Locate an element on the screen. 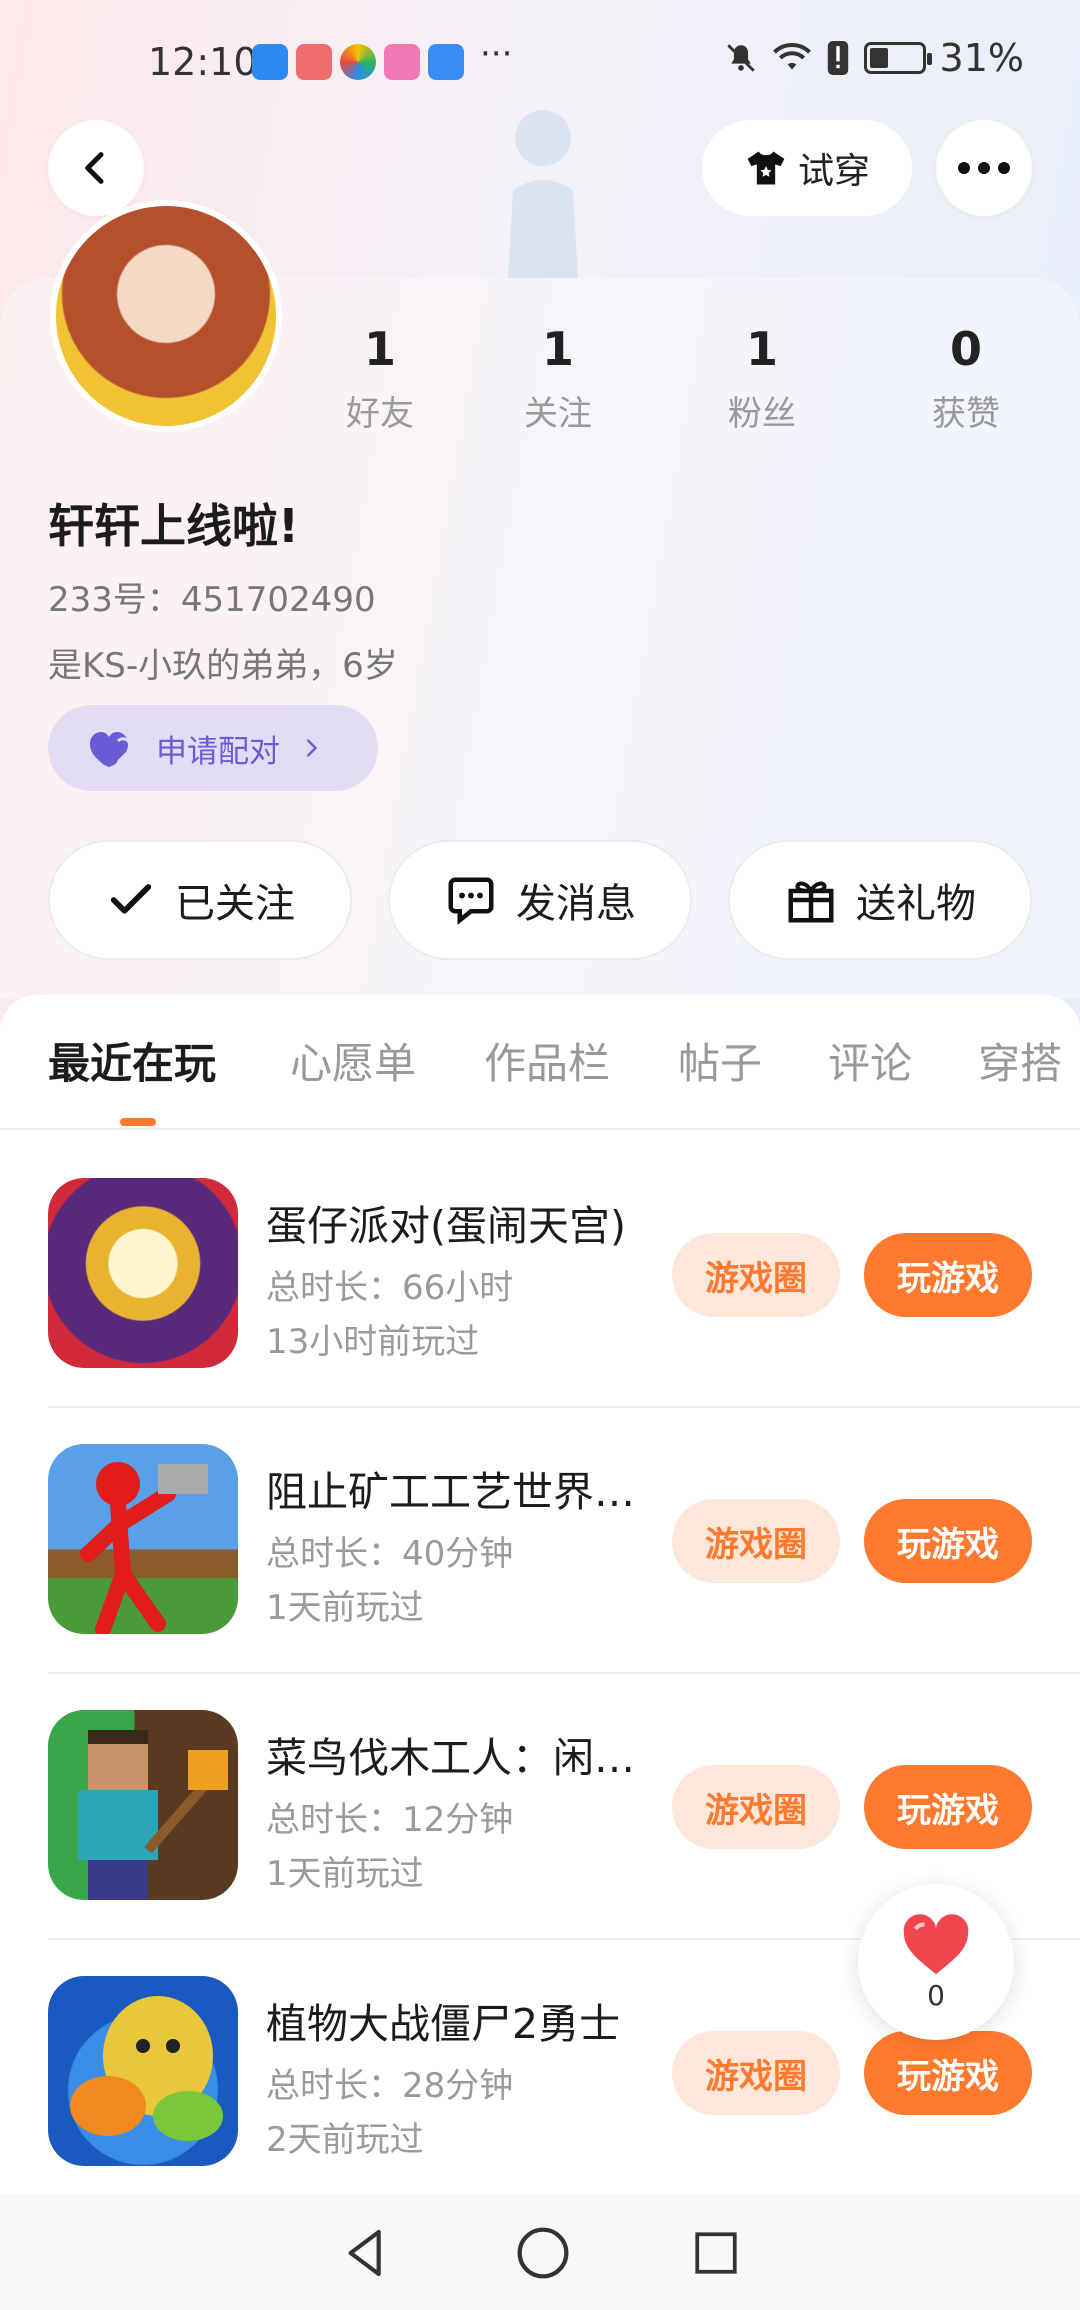 This screenshot has height=2310, width=1080. stat-label: 好友 is located at coordinates (380, 414).